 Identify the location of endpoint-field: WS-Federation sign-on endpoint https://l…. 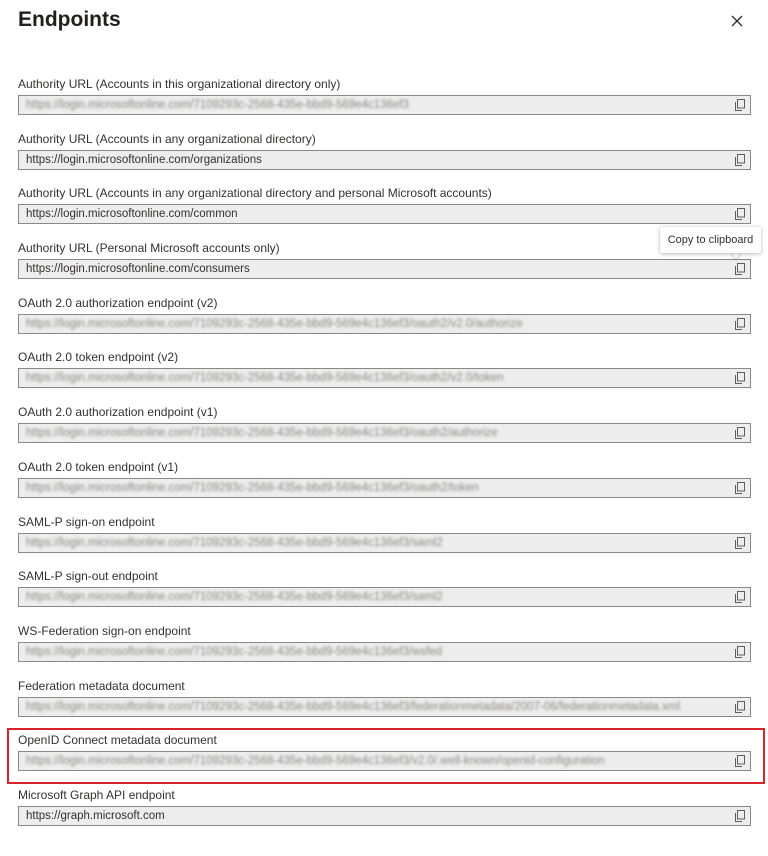
(384, 650).